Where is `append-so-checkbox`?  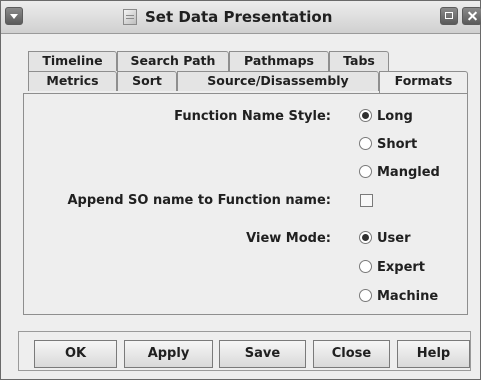 append-so-checkbox is located at coordinates (366, 200).